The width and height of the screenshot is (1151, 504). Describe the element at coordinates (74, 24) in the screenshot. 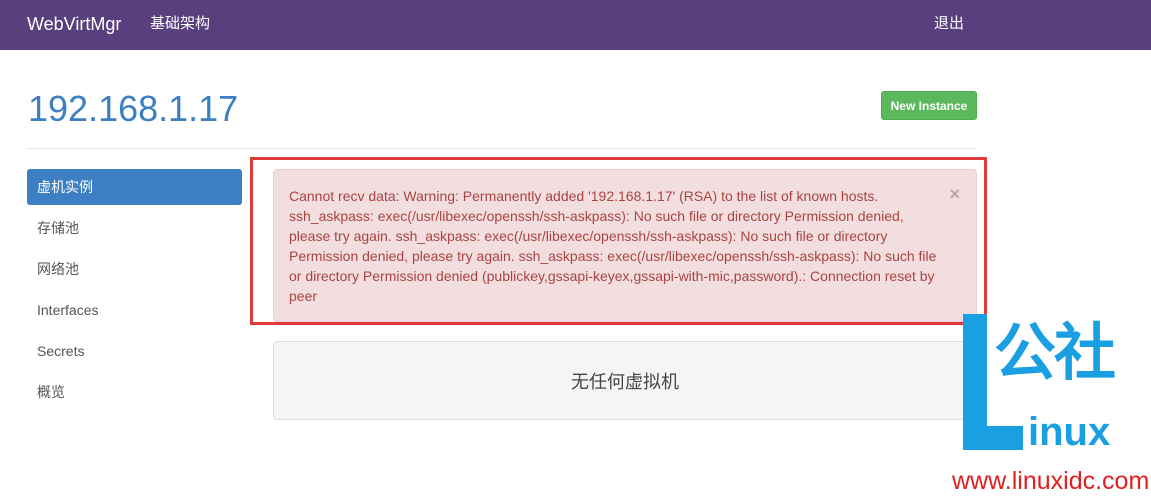

I see `brand-link: WebVirtMgr` at that location.